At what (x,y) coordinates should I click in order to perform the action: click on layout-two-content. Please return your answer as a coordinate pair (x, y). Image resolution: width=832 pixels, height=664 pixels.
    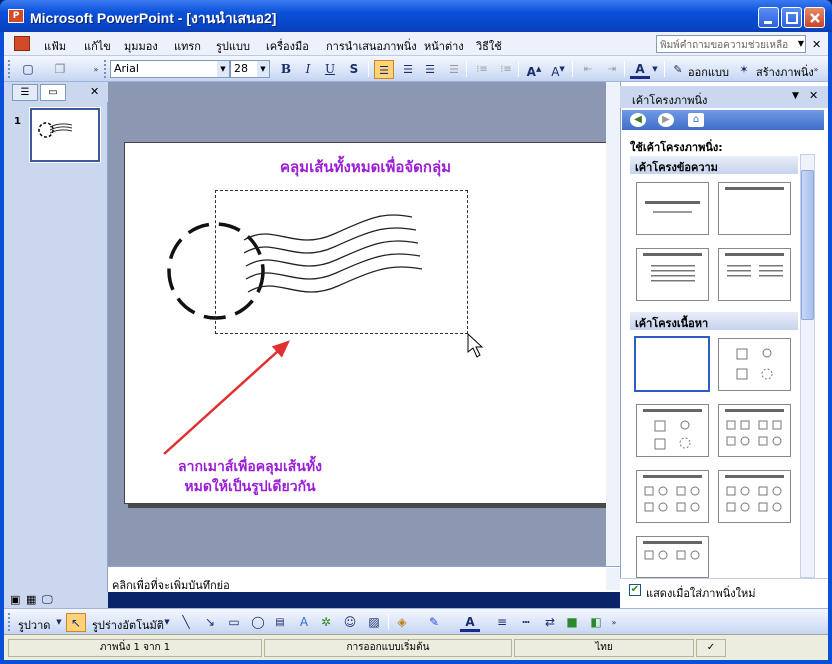
    Looking at the image, I should click on (754, 430).